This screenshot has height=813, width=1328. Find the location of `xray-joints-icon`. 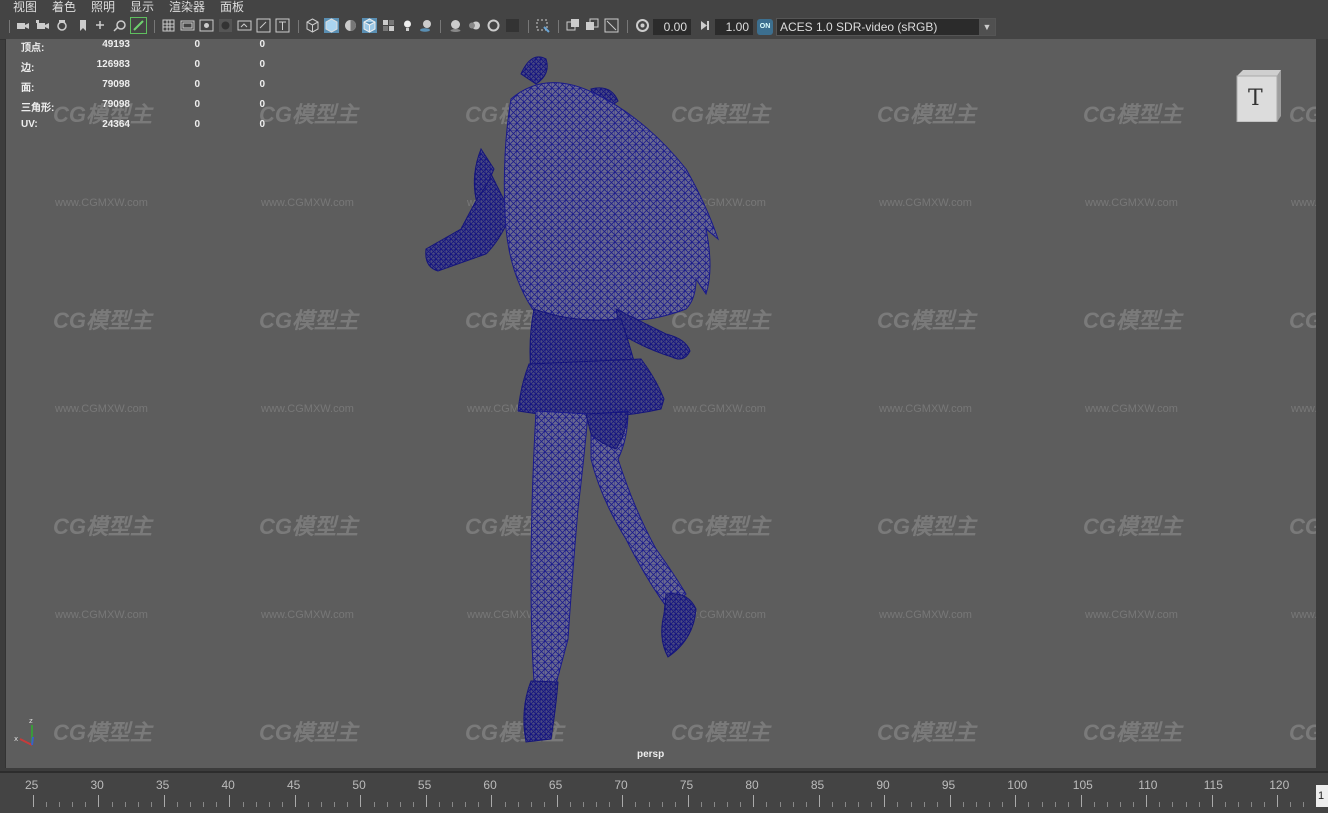

xray-joints-icon is located at coordinates (611, 25).